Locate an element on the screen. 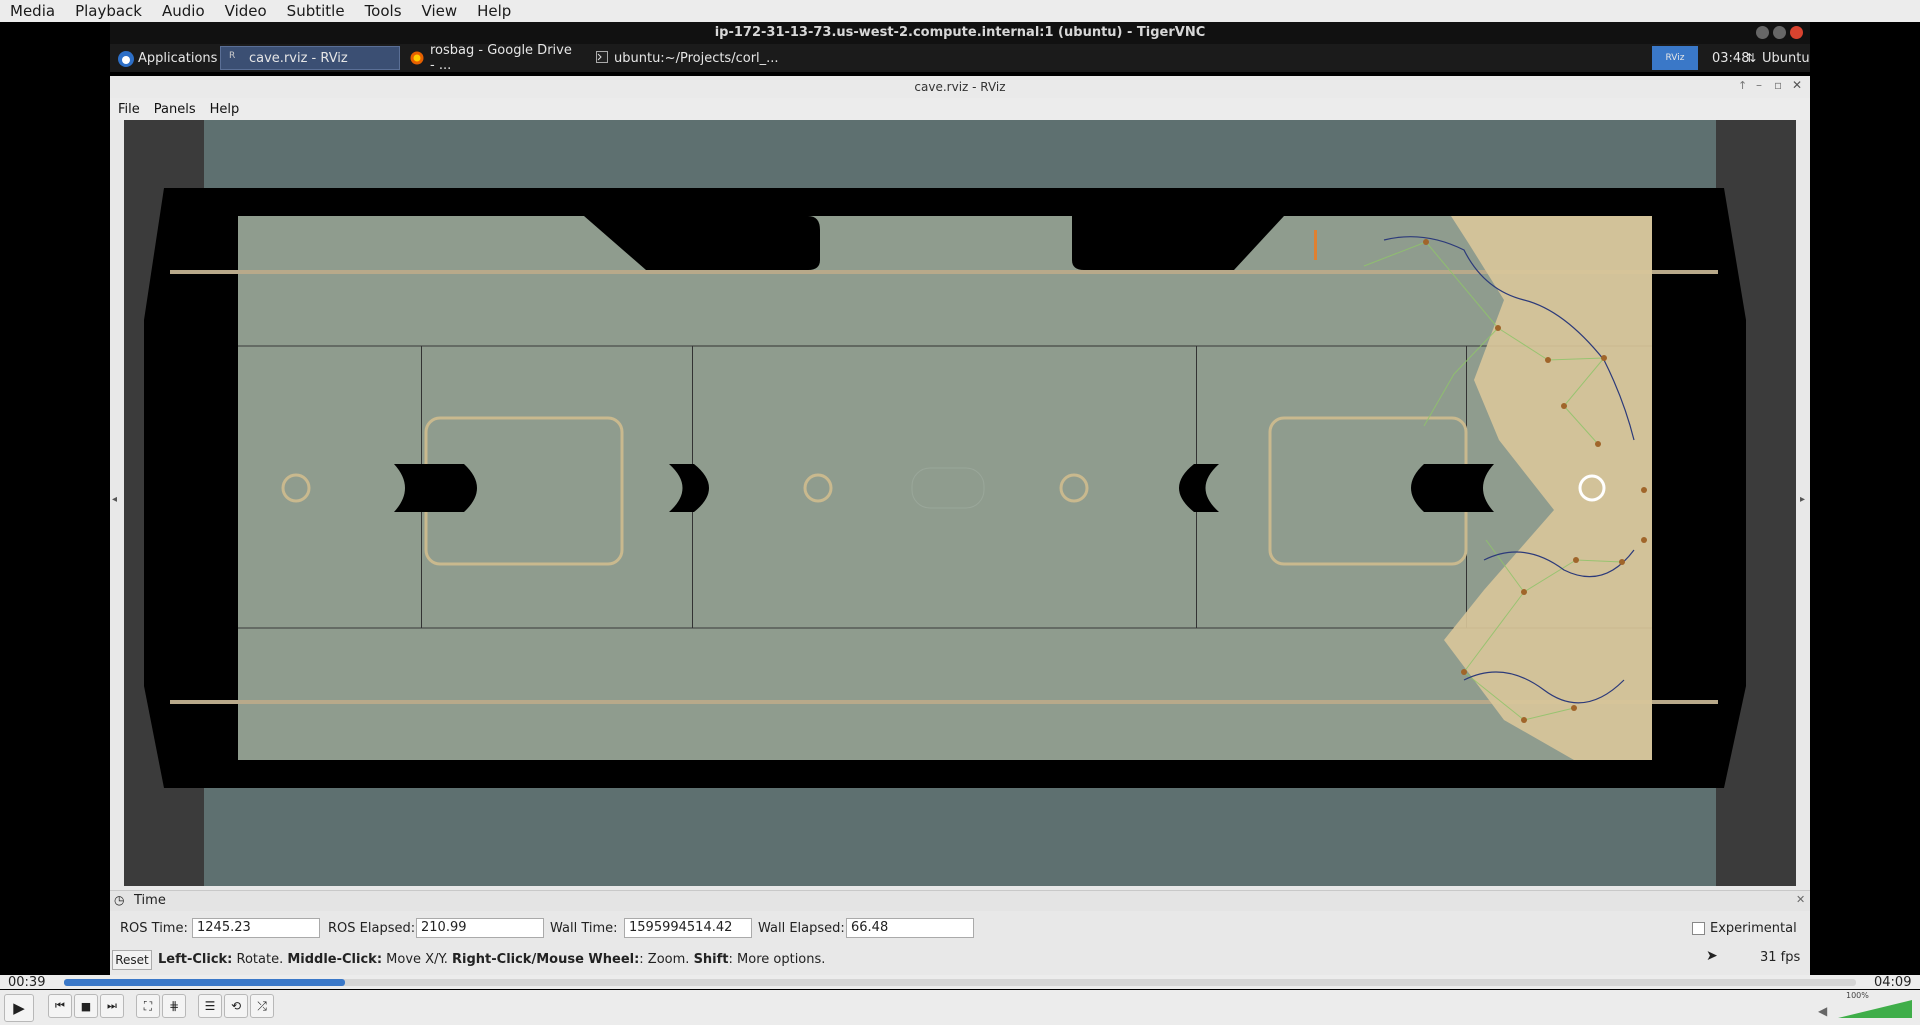 The image size is (1920, 1025). right-dock-arrow-icon: ▸ is located at coordinates (1802, 499).